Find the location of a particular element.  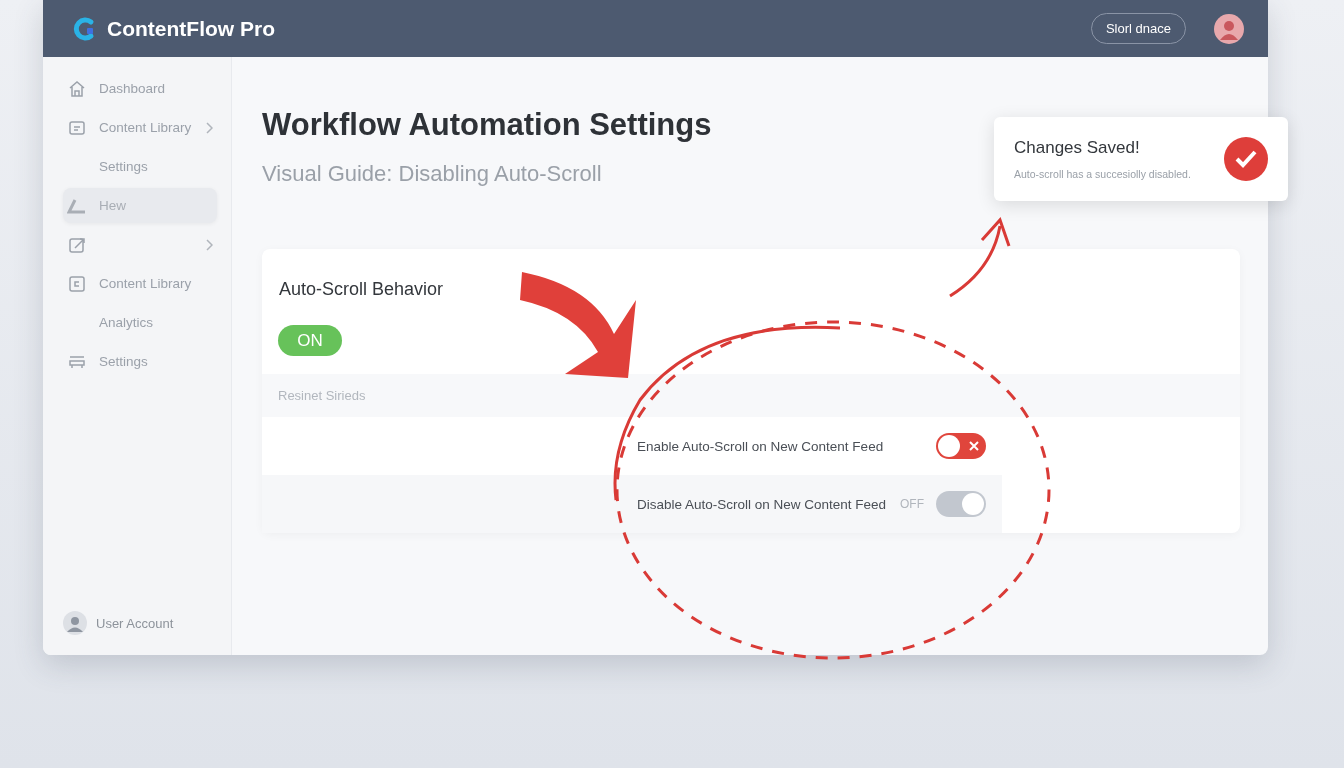

check-icon is located at coordinates (1246, 159).